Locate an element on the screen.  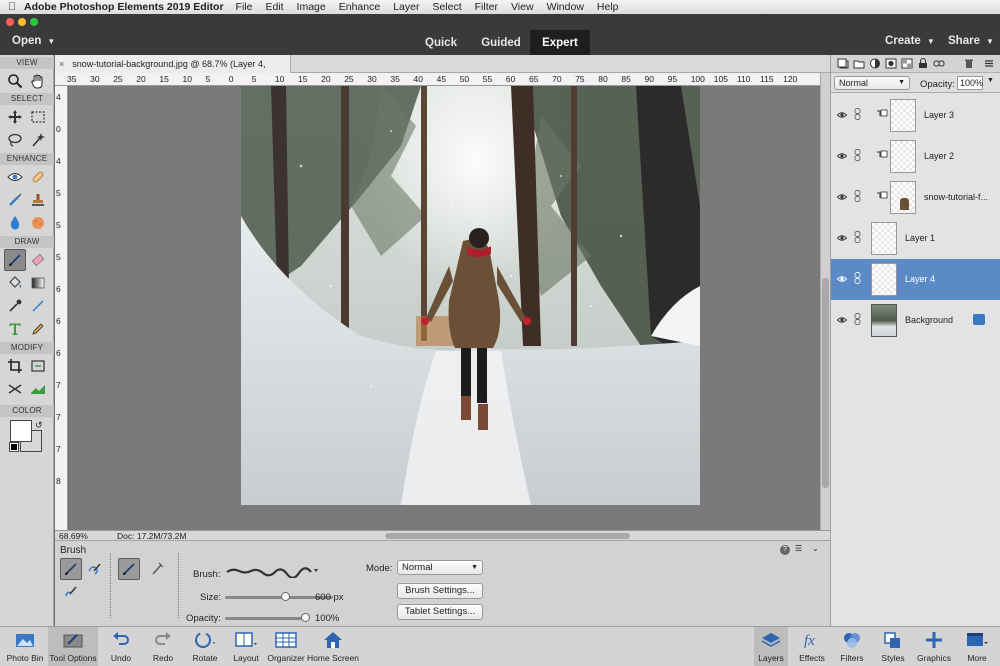
close-icon: × is located at coordinates (61, 64).